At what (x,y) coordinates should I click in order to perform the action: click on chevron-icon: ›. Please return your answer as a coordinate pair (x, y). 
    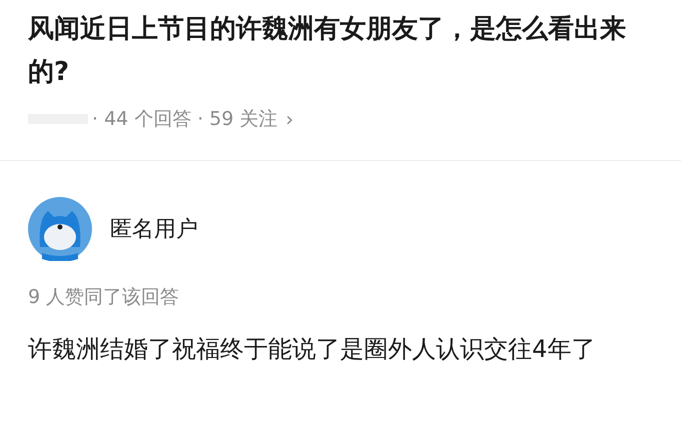
    Looking at the image, I should click on (290, 119).